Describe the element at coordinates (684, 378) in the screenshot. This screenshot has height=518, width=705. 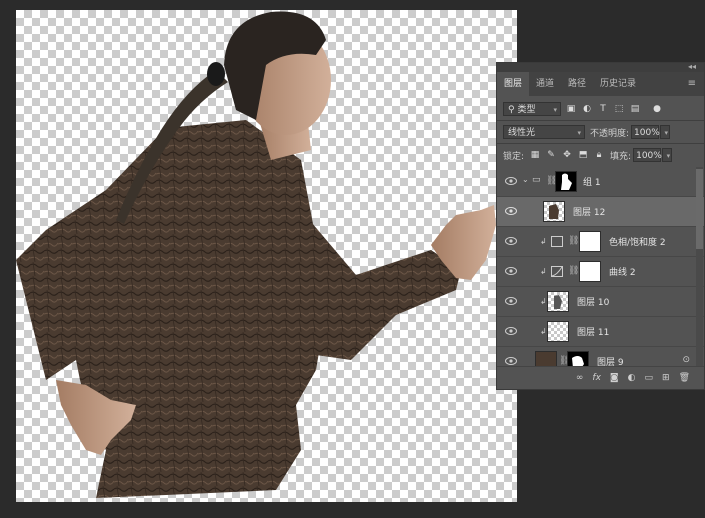
I see `delete-icon: 🗑︎` at that location.